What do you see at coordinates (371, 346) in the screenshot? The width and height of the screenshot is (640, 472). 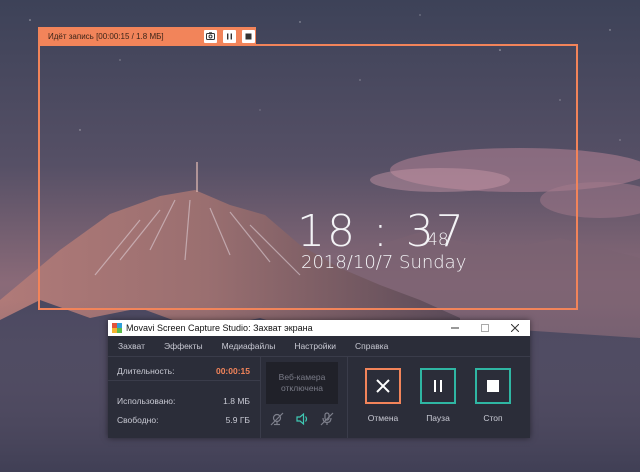 I see `menu-help: Справка` at bounding box center [371, 346].